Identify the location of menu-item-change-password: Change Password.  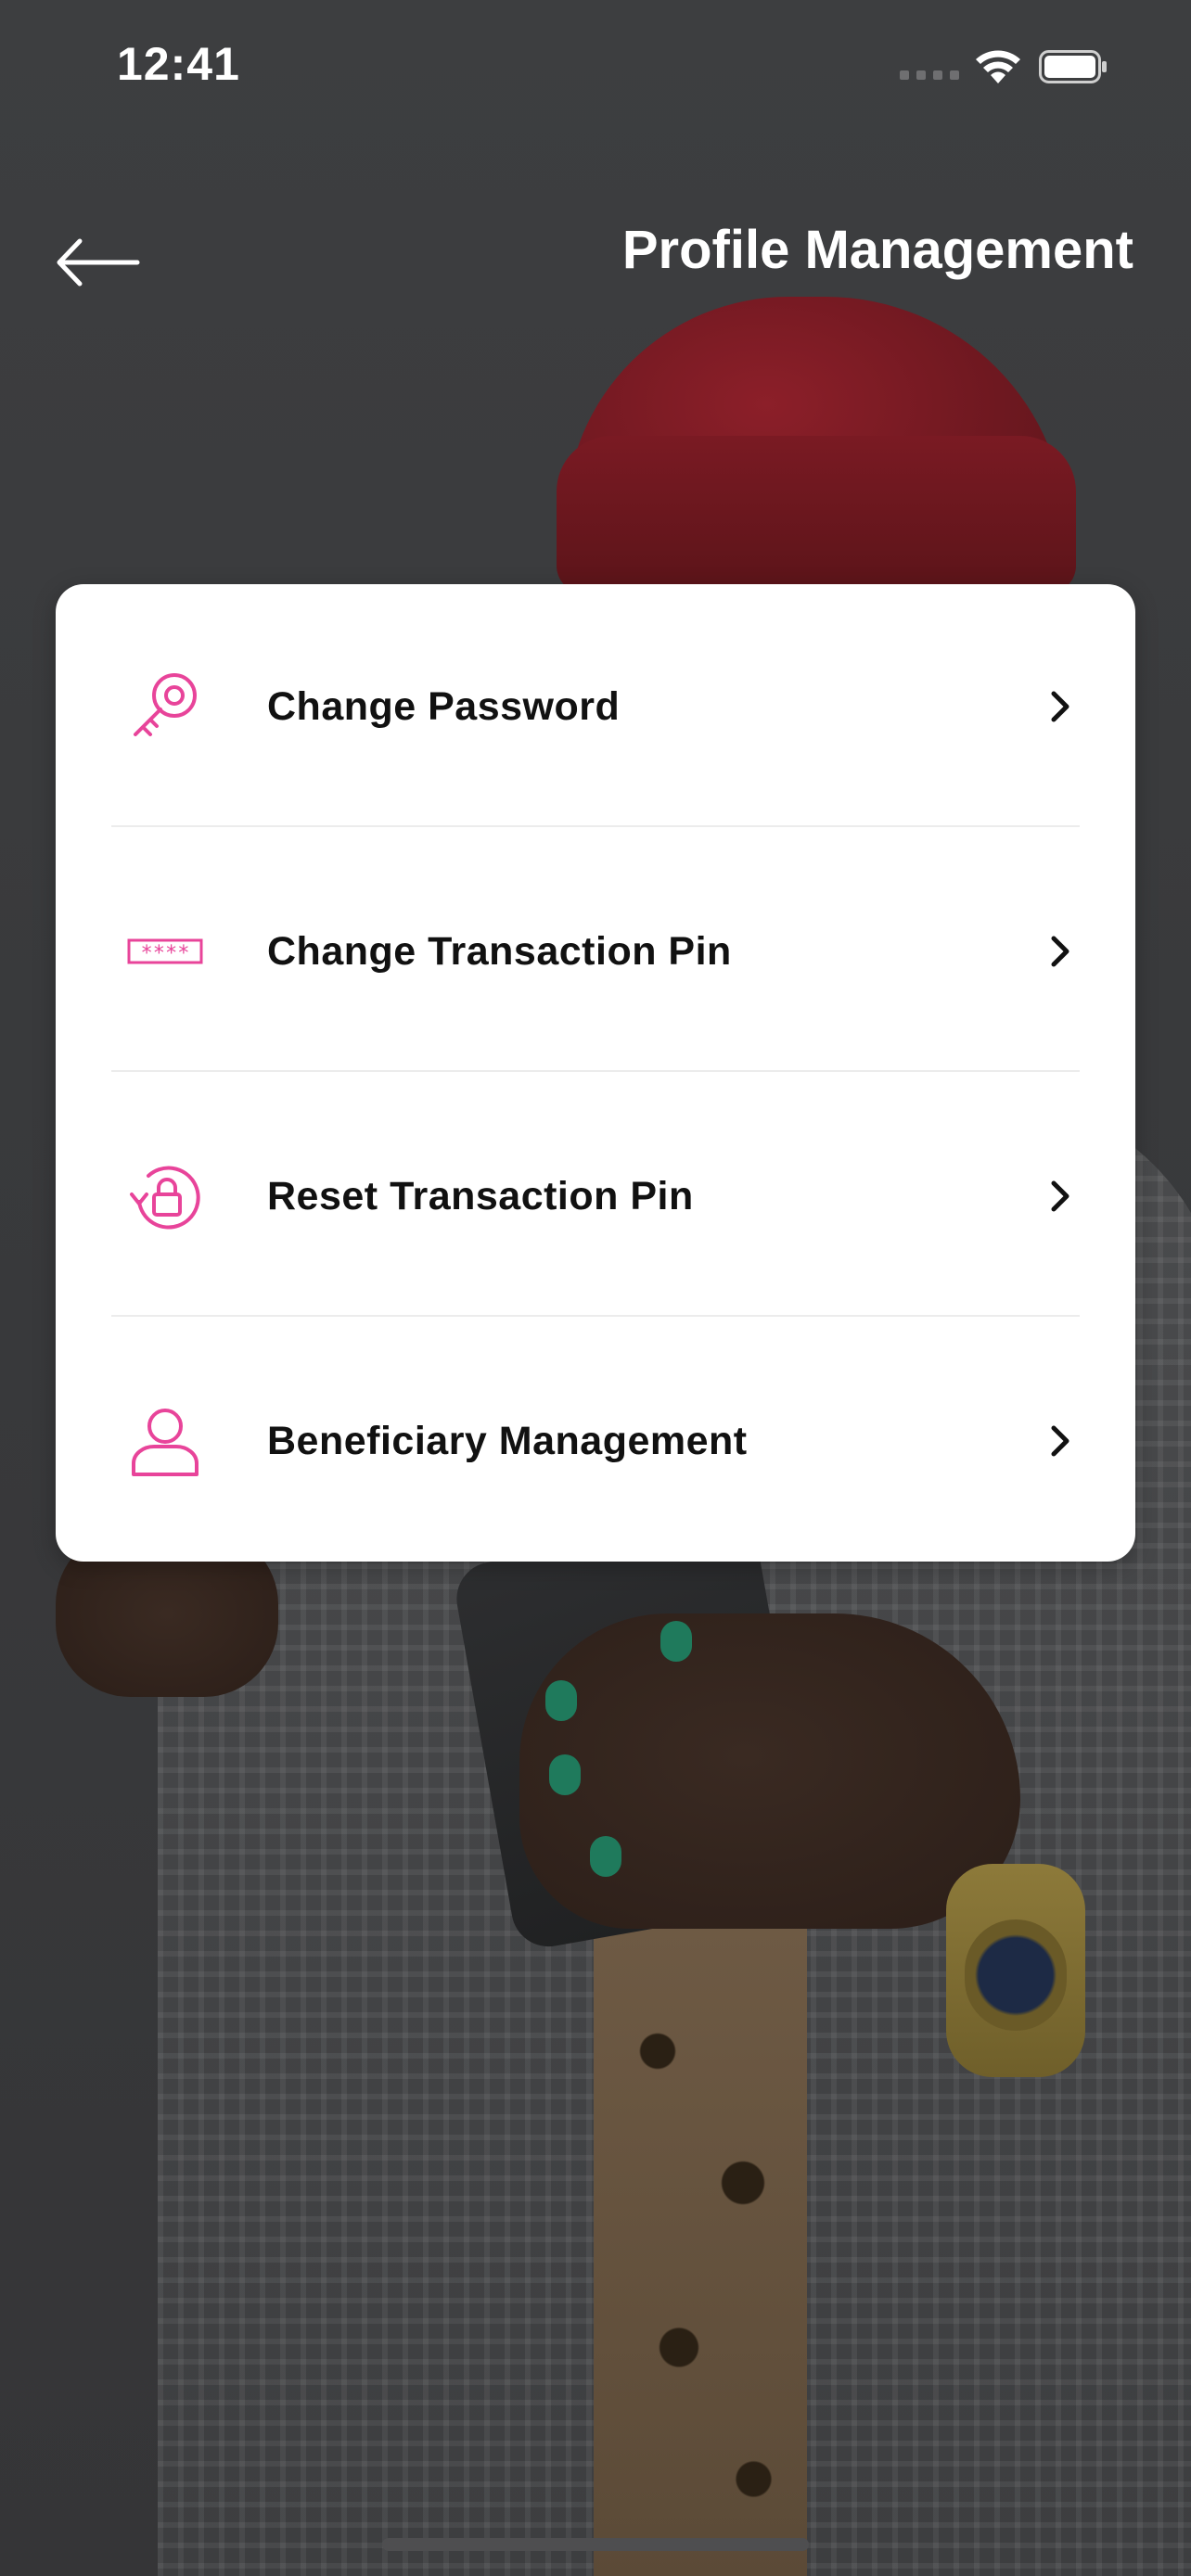
(595, 706).